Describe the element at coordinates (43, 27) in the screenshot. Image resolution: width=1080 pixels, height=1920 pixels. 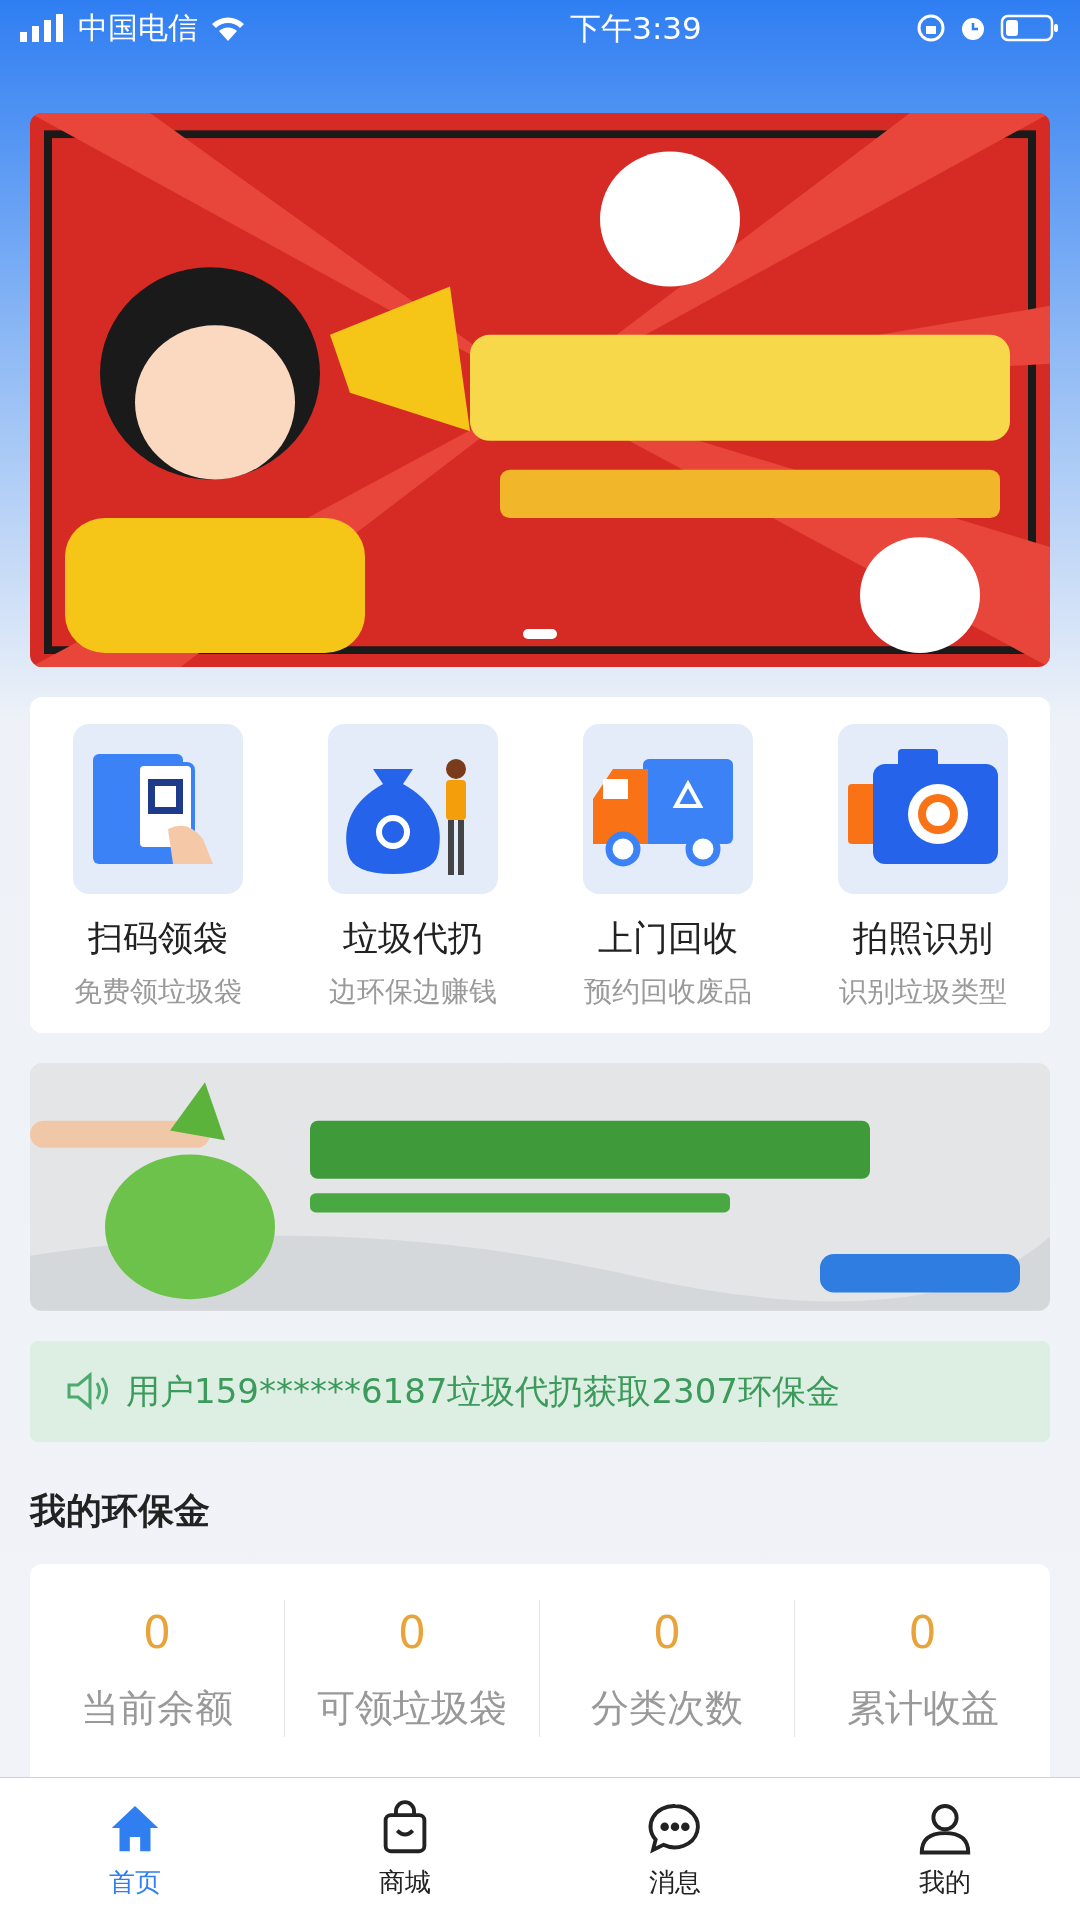
I see `signal-icon` at that location.